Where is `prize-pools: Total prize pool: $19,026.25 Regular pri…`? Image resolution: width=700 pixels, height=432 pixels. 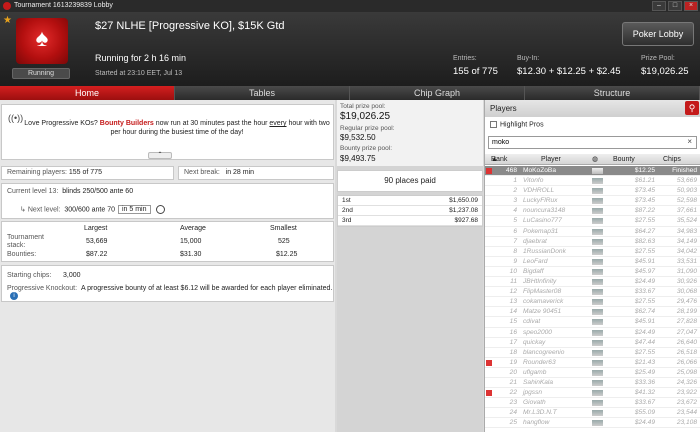 prize-pools: Total prize pool: $19,026.25 Regular pri… is located at coordinates (410, 133).